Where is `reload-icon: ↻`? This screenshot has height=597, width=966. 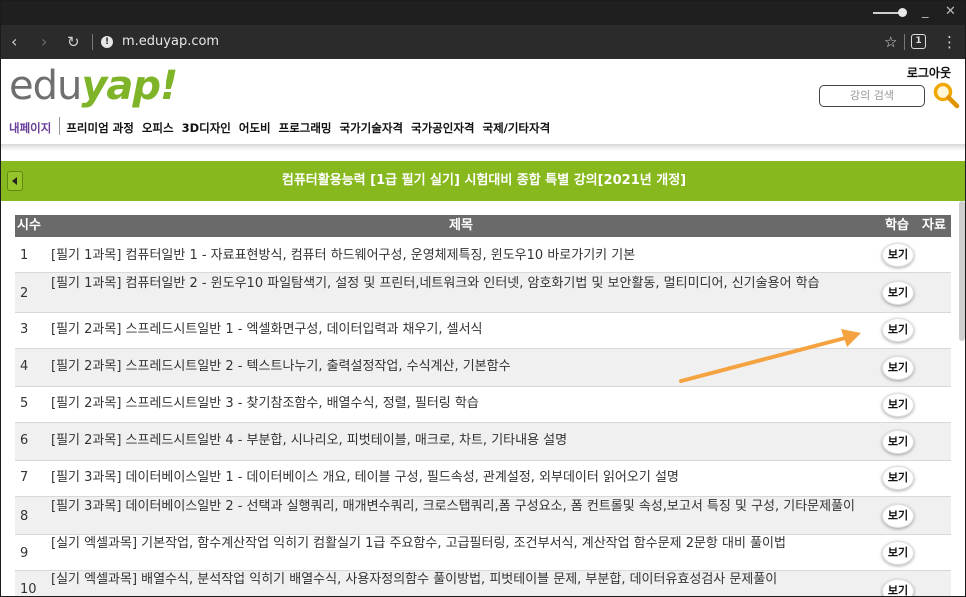
reload-icon: ↻ is located at coordinates (73, 42).